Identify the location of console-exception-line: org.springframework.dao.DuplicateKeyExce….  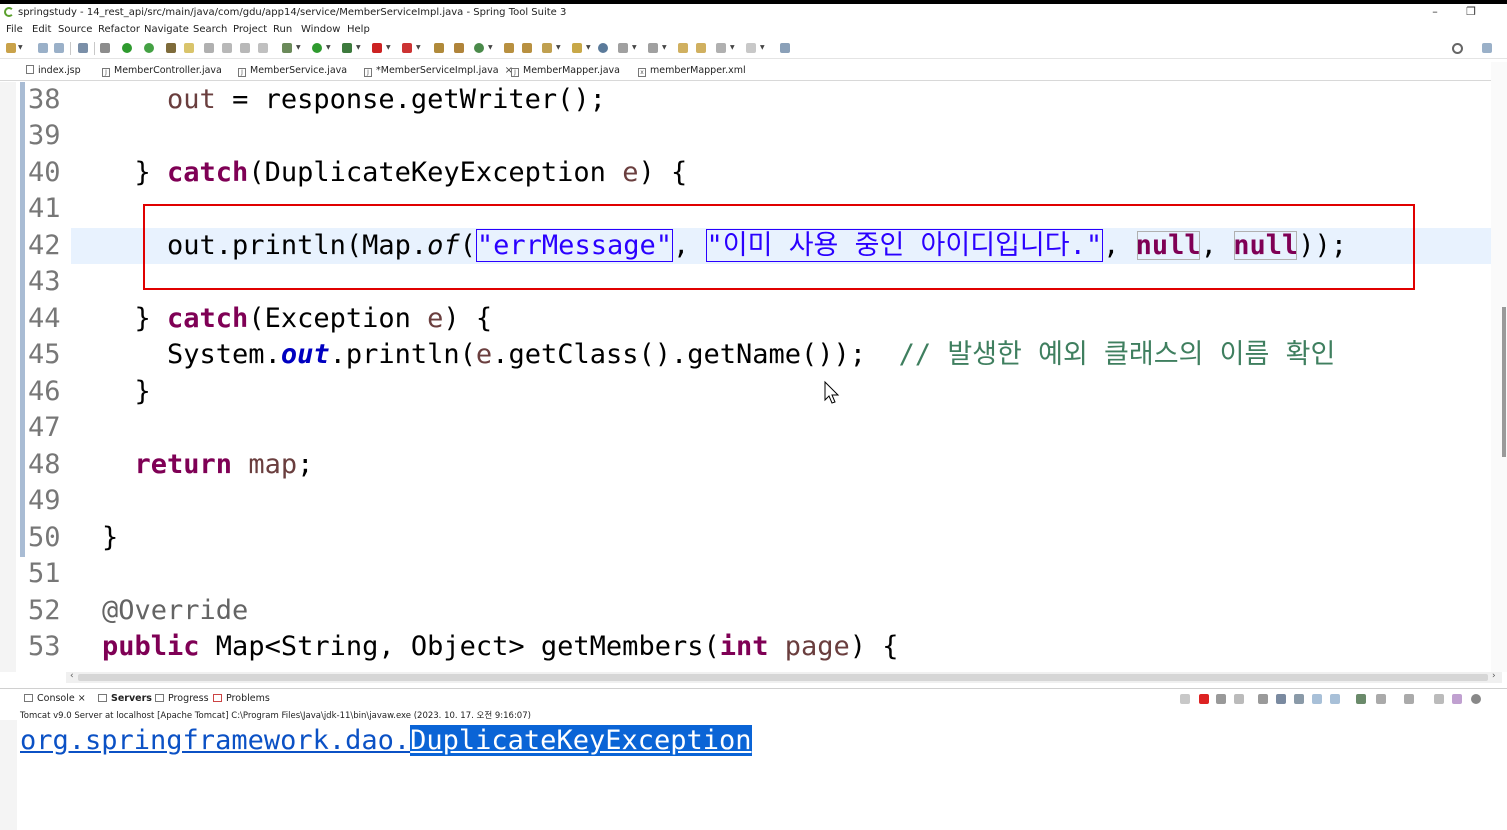
(386, 740).